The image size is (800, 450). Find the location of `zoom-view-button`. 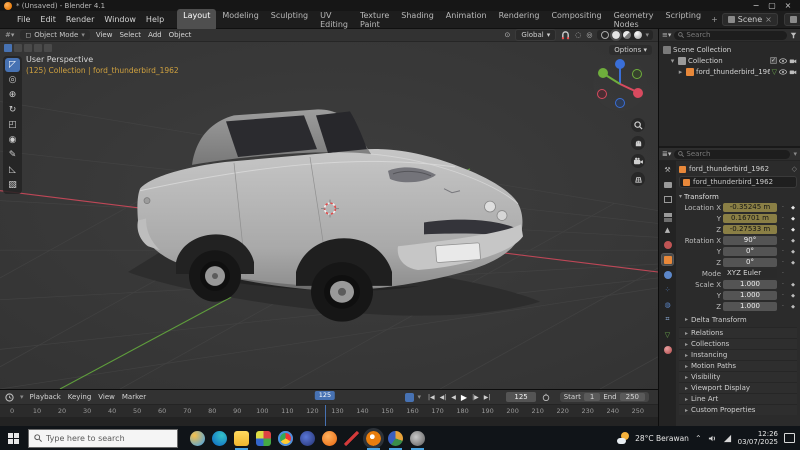

zoom-view-button is located at coordinates (638, 125).